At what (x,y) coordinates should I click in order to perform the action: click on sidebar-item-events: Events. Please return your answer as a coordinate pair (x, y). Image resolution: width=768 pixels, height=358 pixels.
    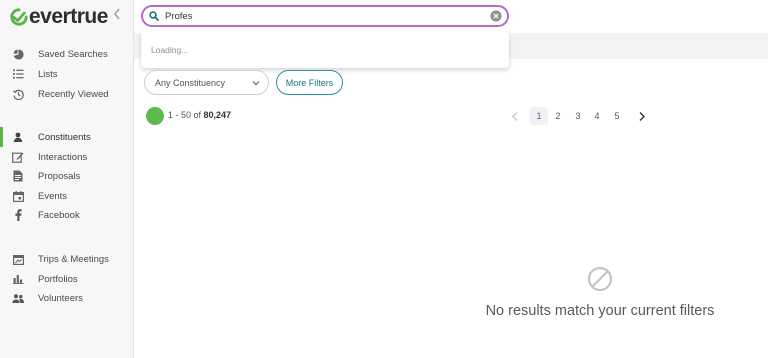
    Looking at the image, I should click on (66, 196).